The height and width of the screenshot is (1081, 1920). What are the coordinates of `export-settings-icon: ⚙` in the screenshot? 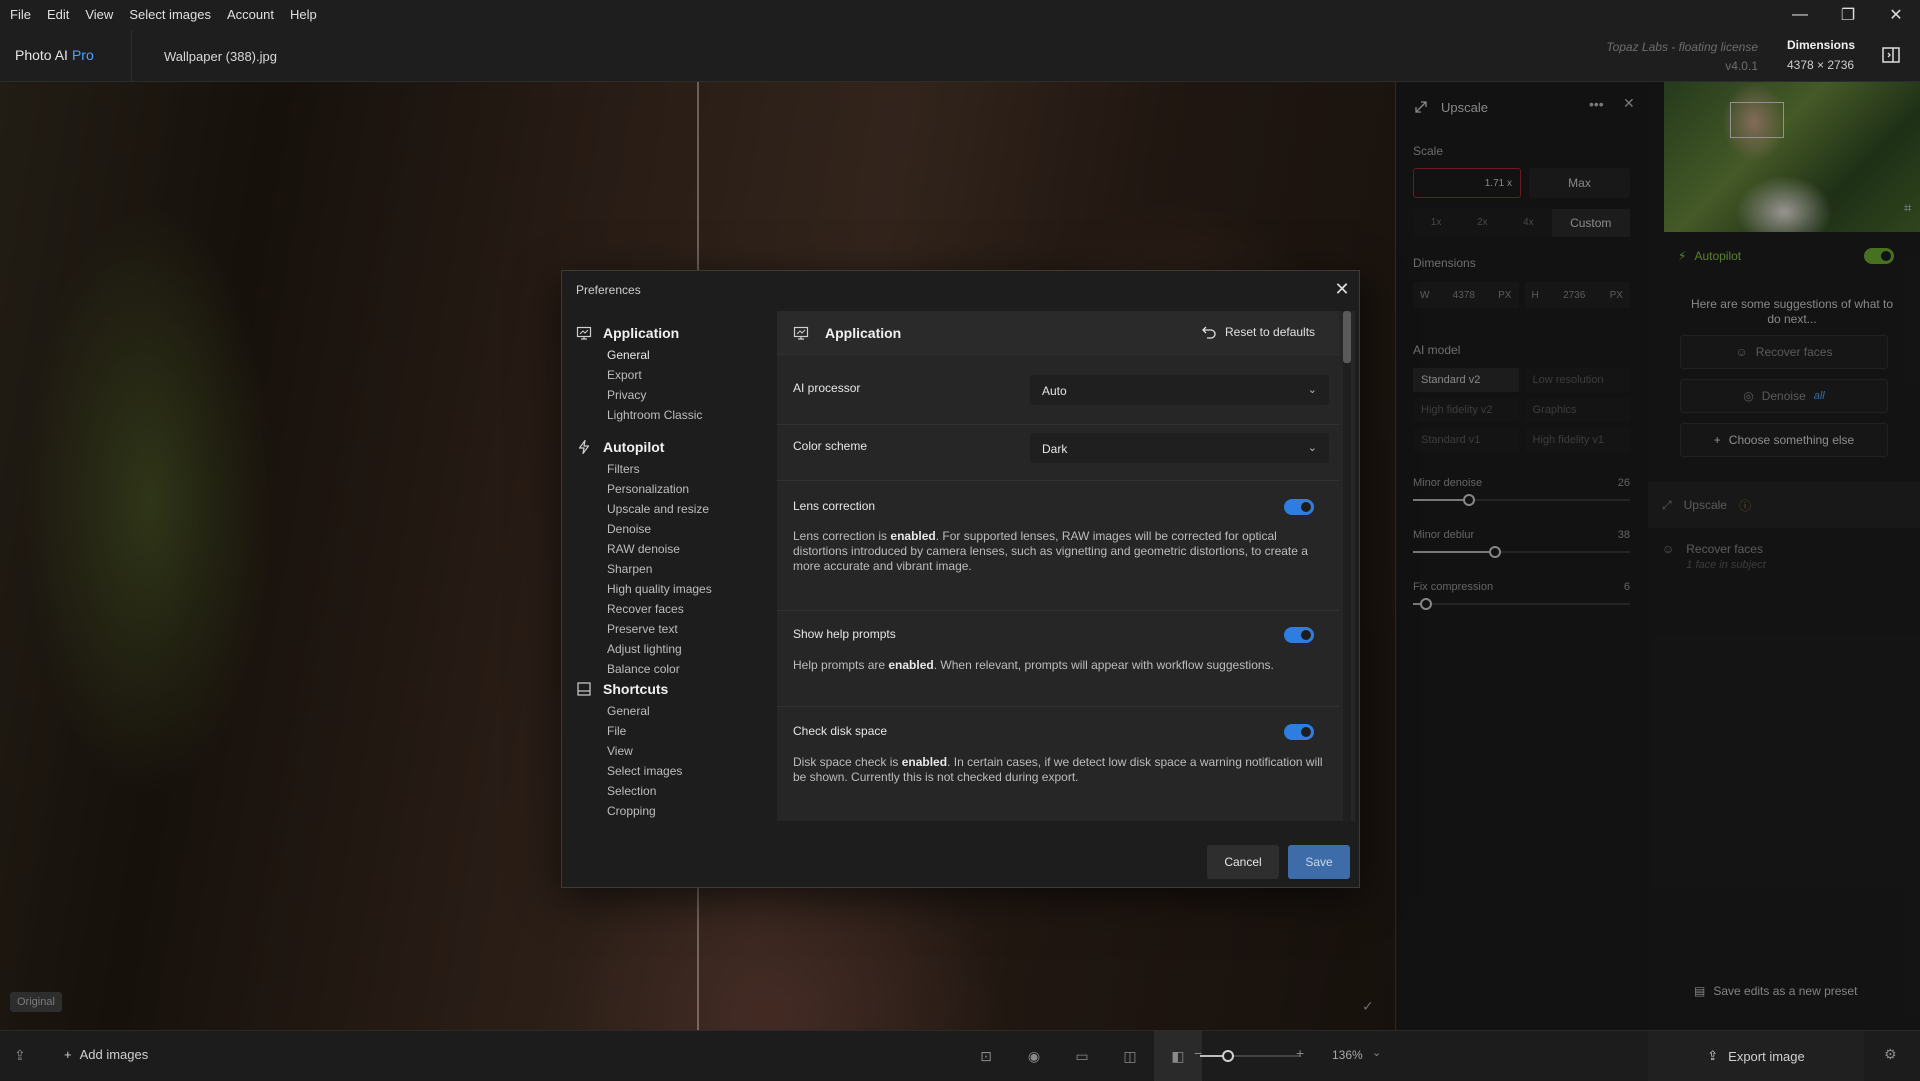 It's located at (1890, 1054).